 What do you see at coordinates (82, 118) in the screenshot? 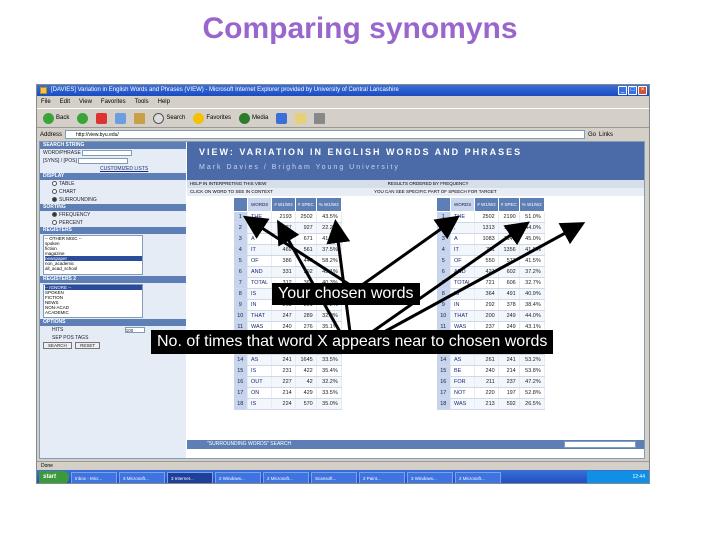
I see `forward-button` at bounding box center [82, 118].